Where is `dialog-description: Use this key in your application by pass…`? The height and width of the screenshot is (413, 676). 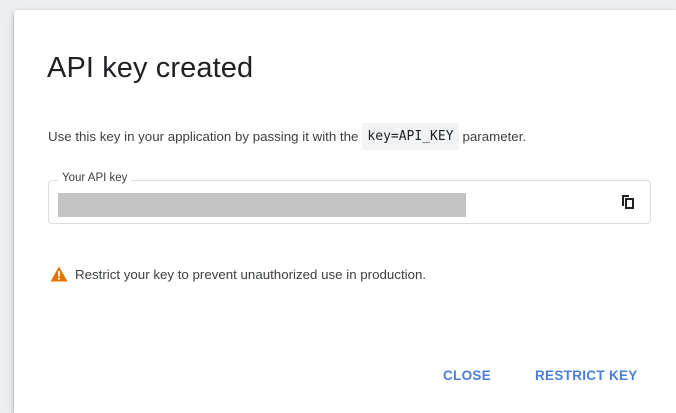 dialog-description: Use this key in your application by pass… is located at coordinates (287, 136).